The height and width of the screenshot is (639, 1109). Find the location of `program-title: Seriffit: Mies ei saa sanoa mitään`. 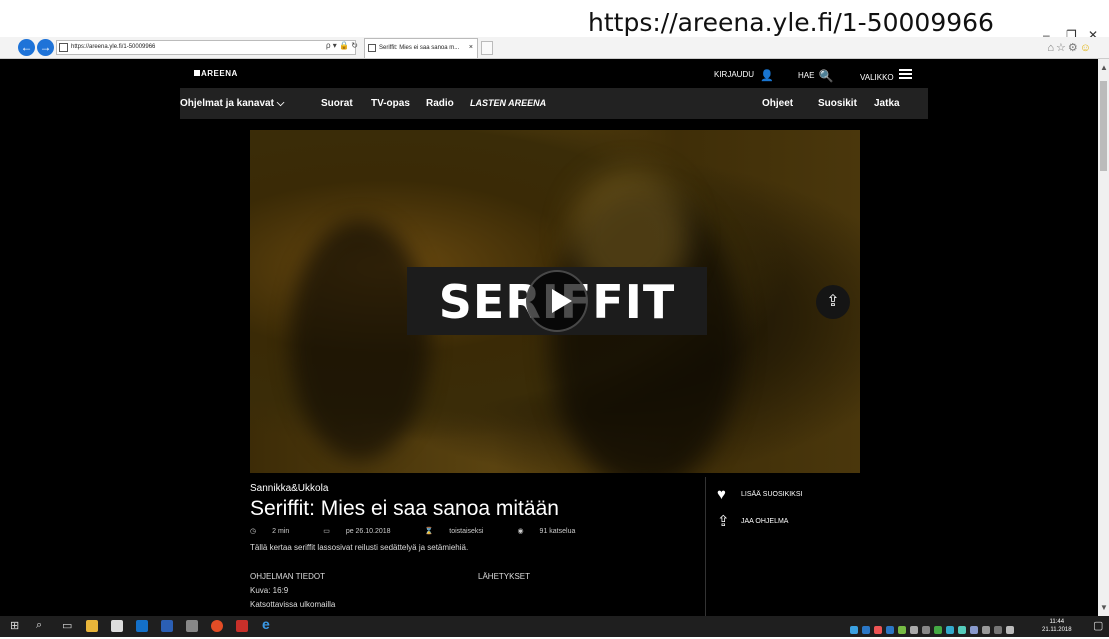

program-title: Seriffit: Mies ei saa sanoa mitään is located at coordinates (404, 508).